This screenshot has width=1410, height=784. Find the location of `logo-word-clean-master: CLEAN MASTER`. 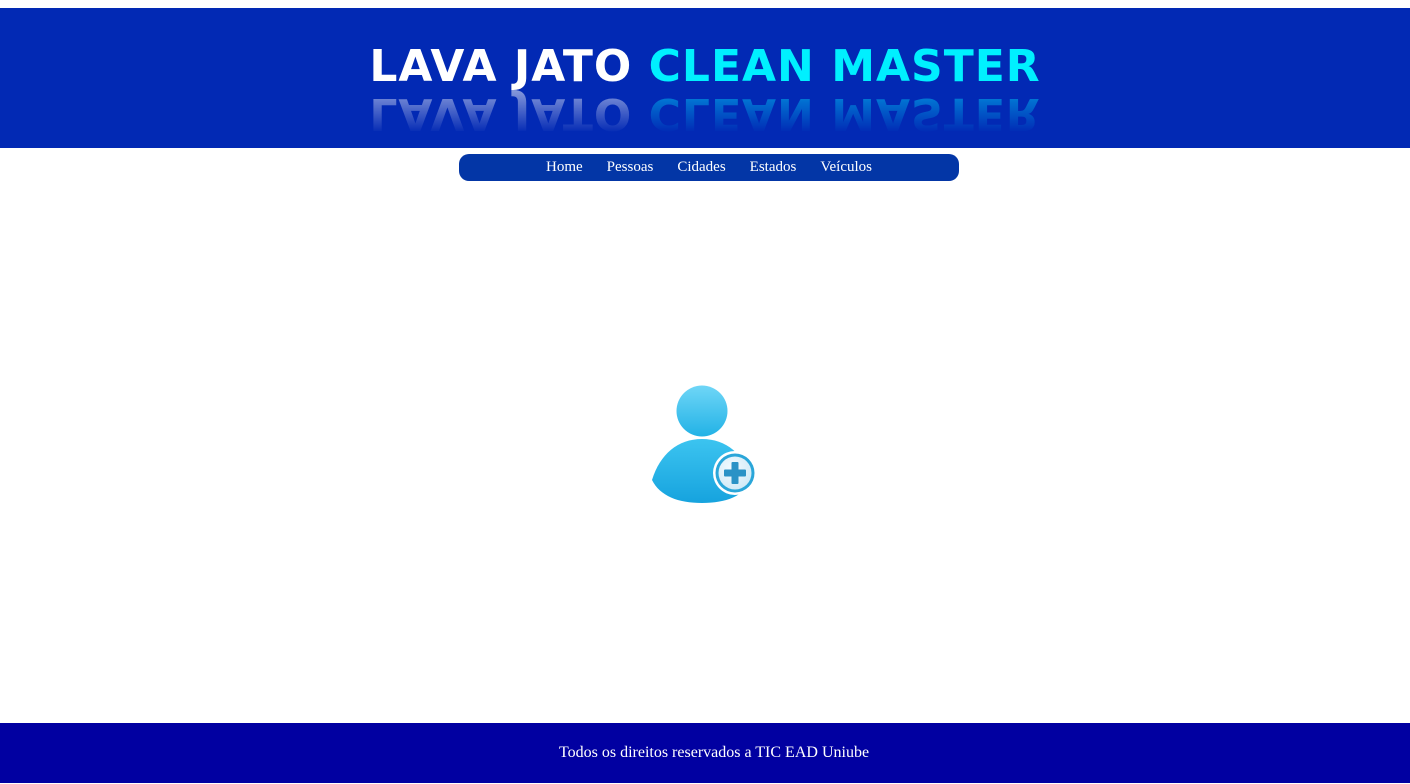

logo-word-clean-master: CLEAN MASTER is located at coordinates (844, 66).